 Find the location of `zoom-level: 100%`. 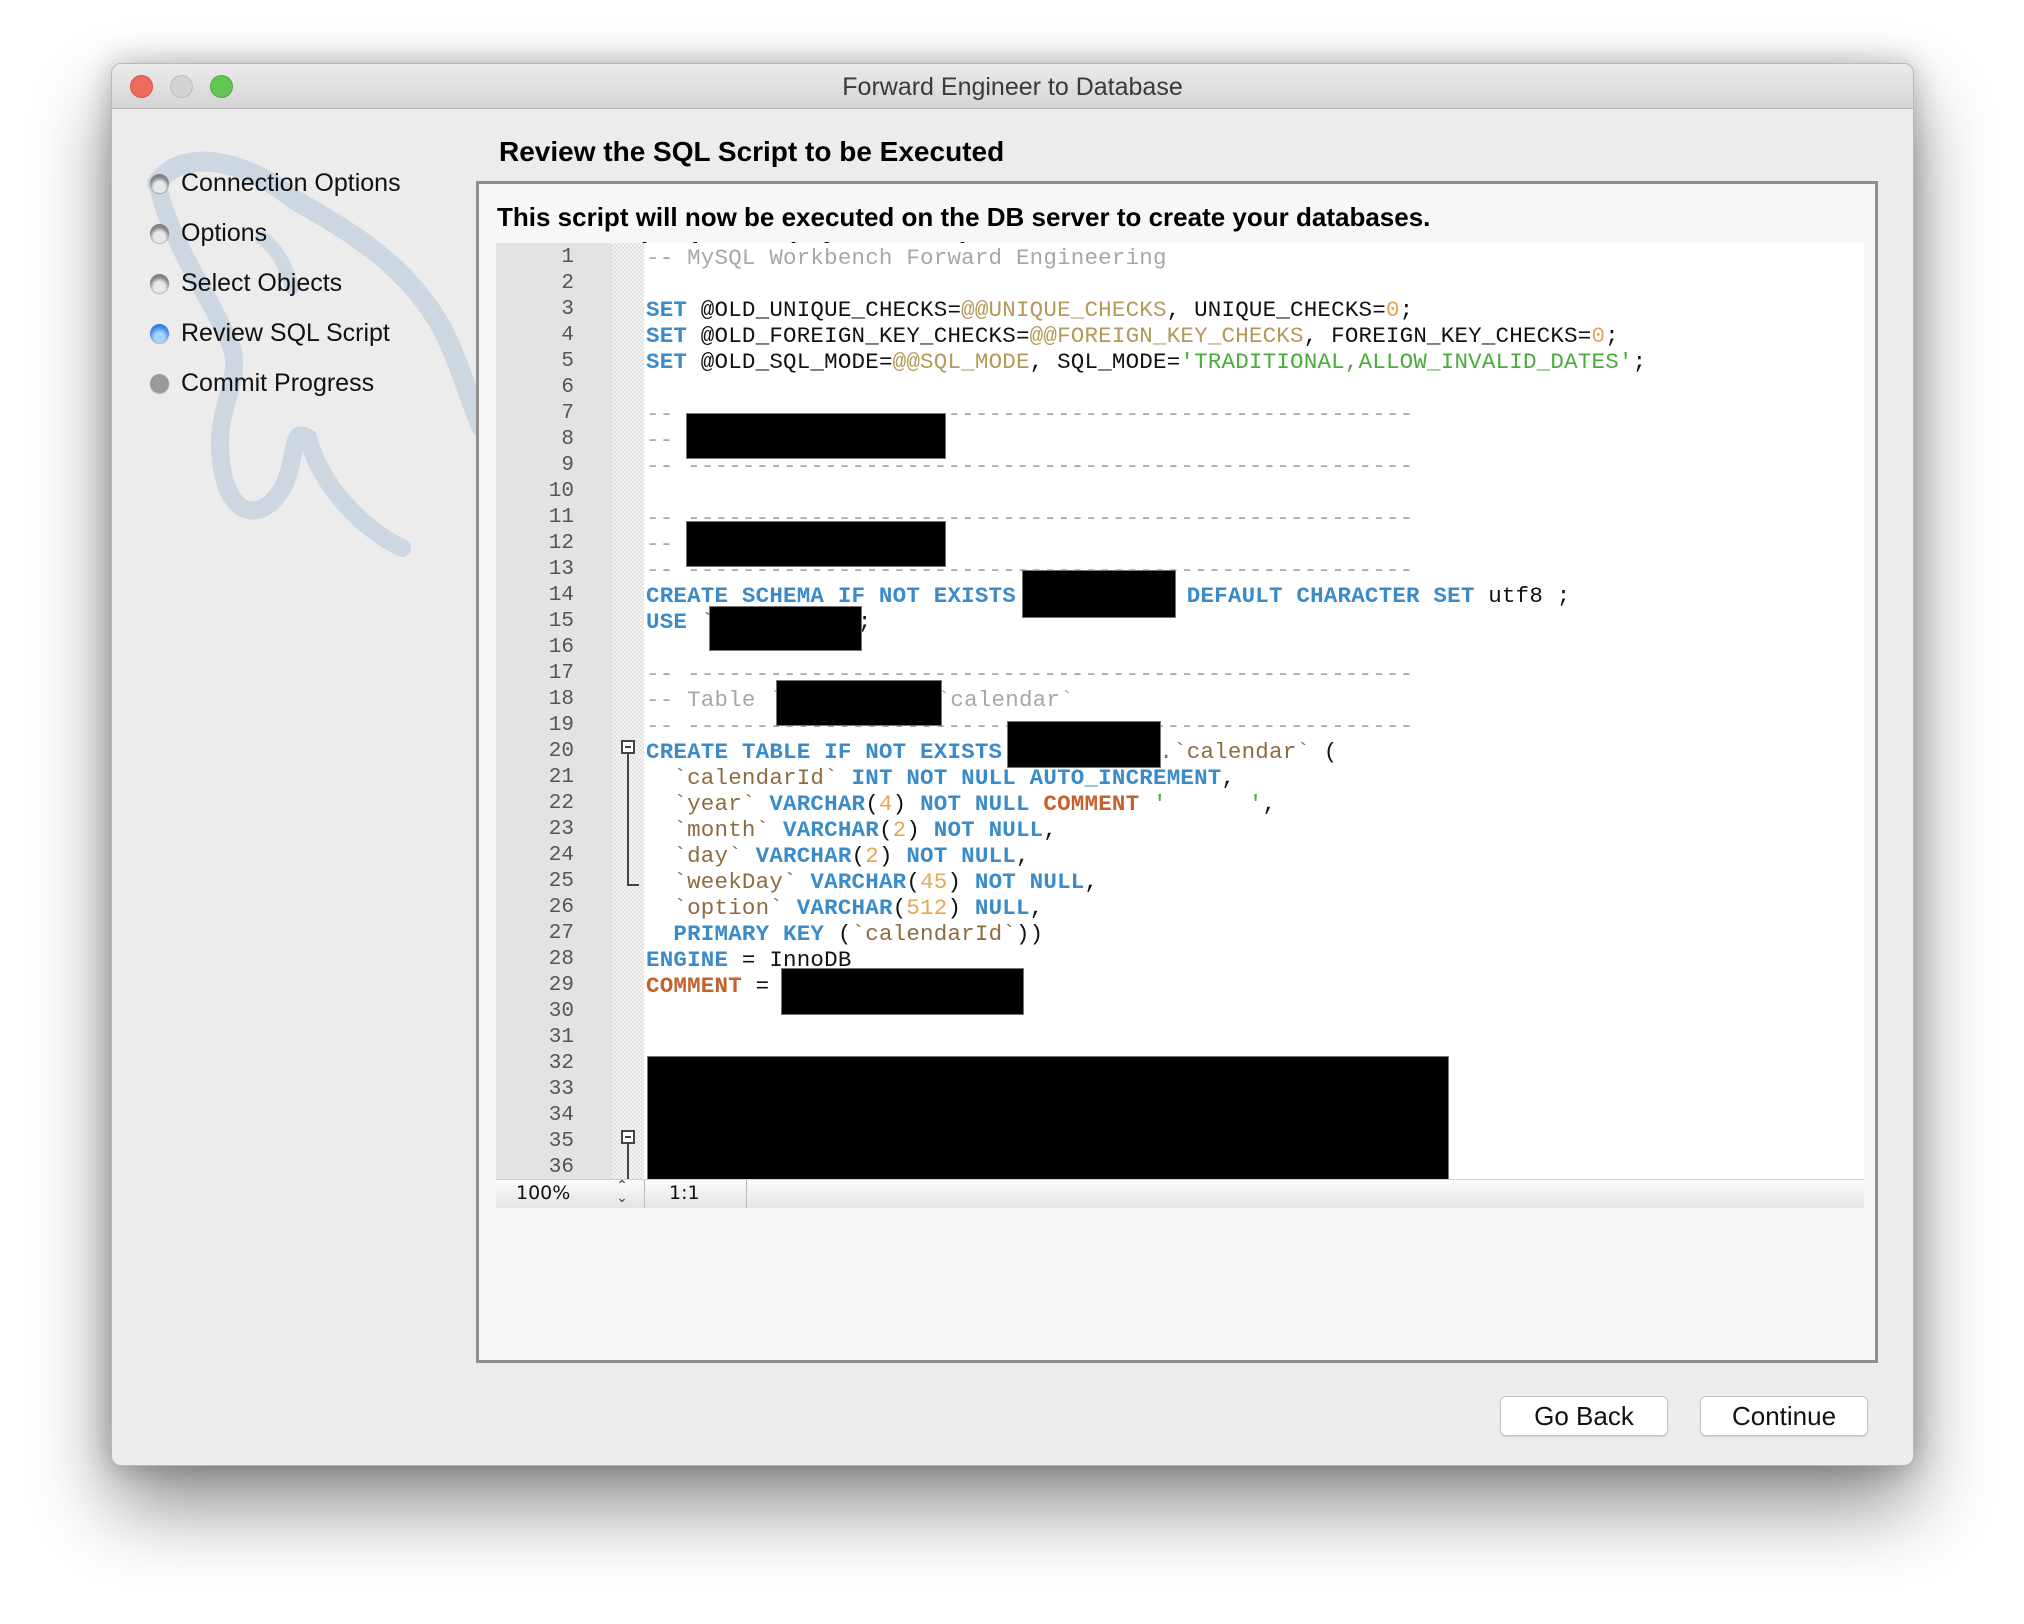

zoom-level: 100% is located at coordinates (543, 1193).